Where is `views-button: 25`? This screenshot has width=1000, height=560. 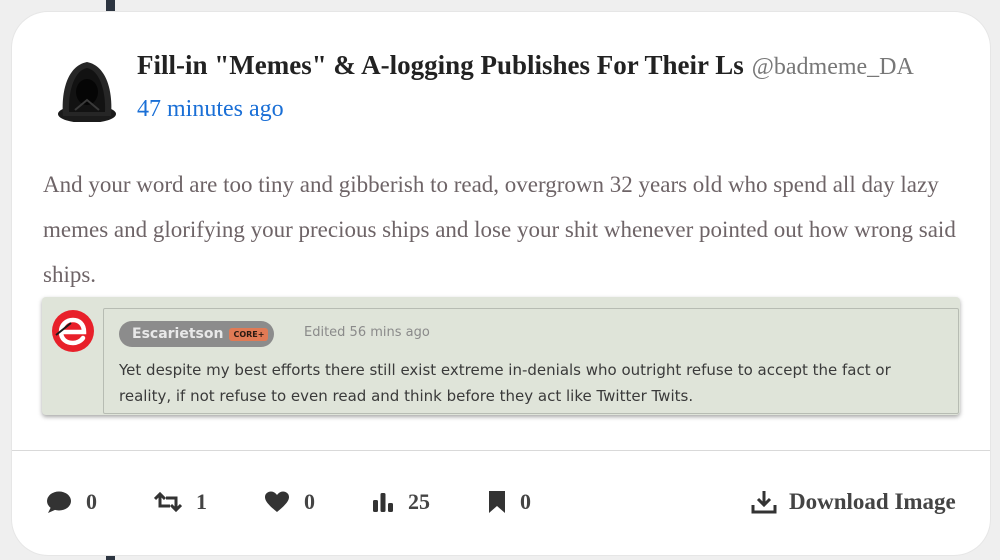 views-button: 25 is located at coordinates (401, 502).